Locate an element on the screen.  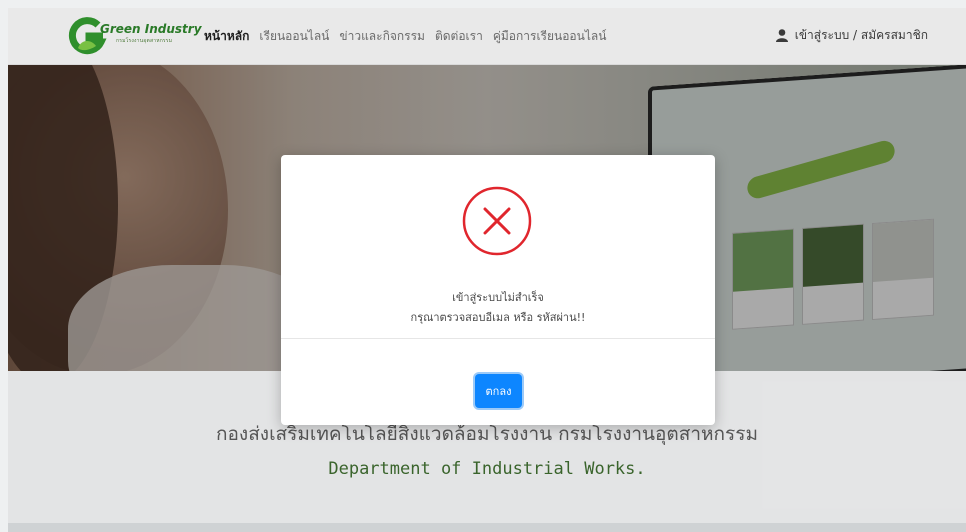
error-x-circle-icon is located at coordinates (497, 221).